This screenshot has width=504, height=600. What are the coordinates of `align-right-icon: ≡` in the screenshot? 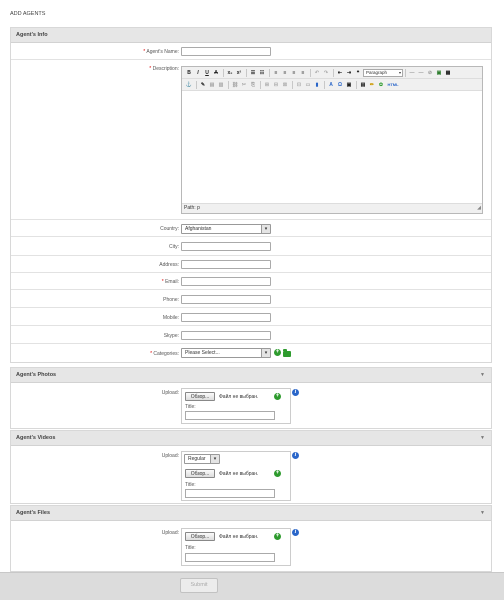 It's located at (294, 73).